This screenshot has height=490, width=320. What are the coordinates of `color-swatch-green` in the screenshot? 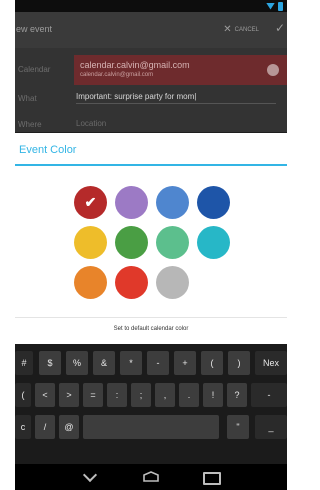 It's located at (131, 242).